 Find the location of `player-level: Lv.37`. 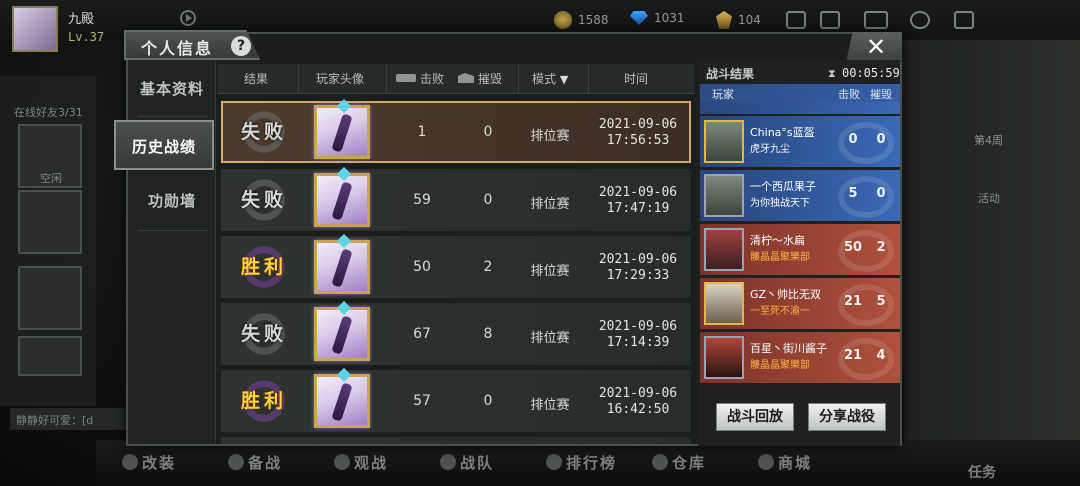

player-level: Lv.37 is located at coordinates (86, 37).